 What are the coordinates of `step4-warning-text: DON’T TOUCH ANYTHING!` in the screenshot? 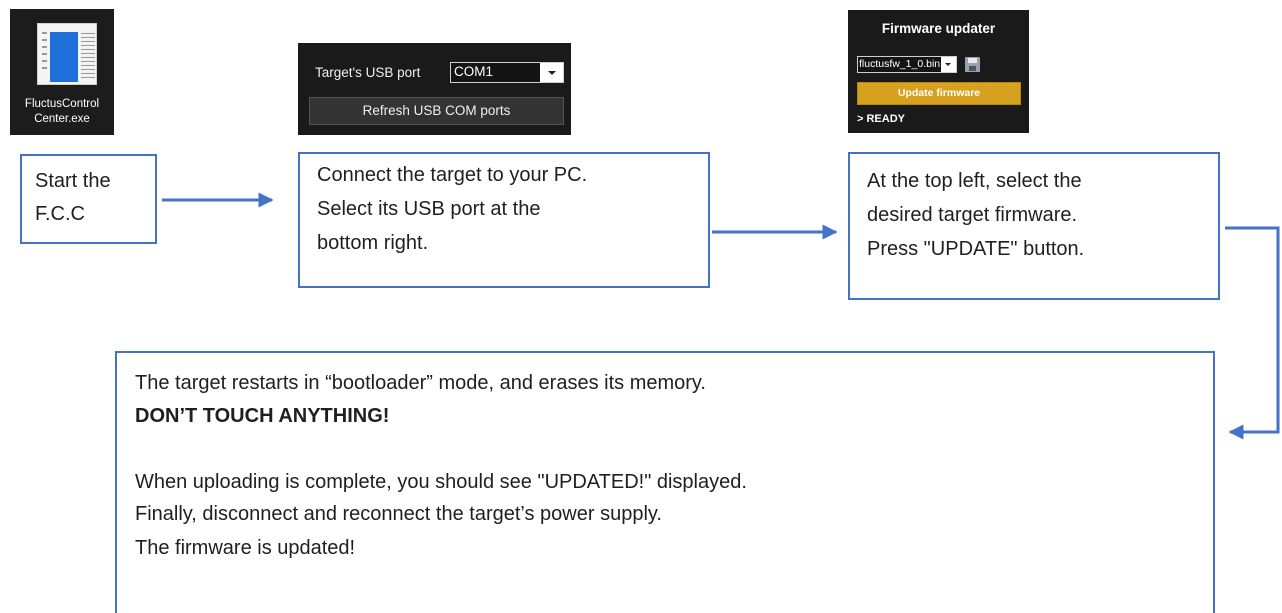 It's located at (262, 416).